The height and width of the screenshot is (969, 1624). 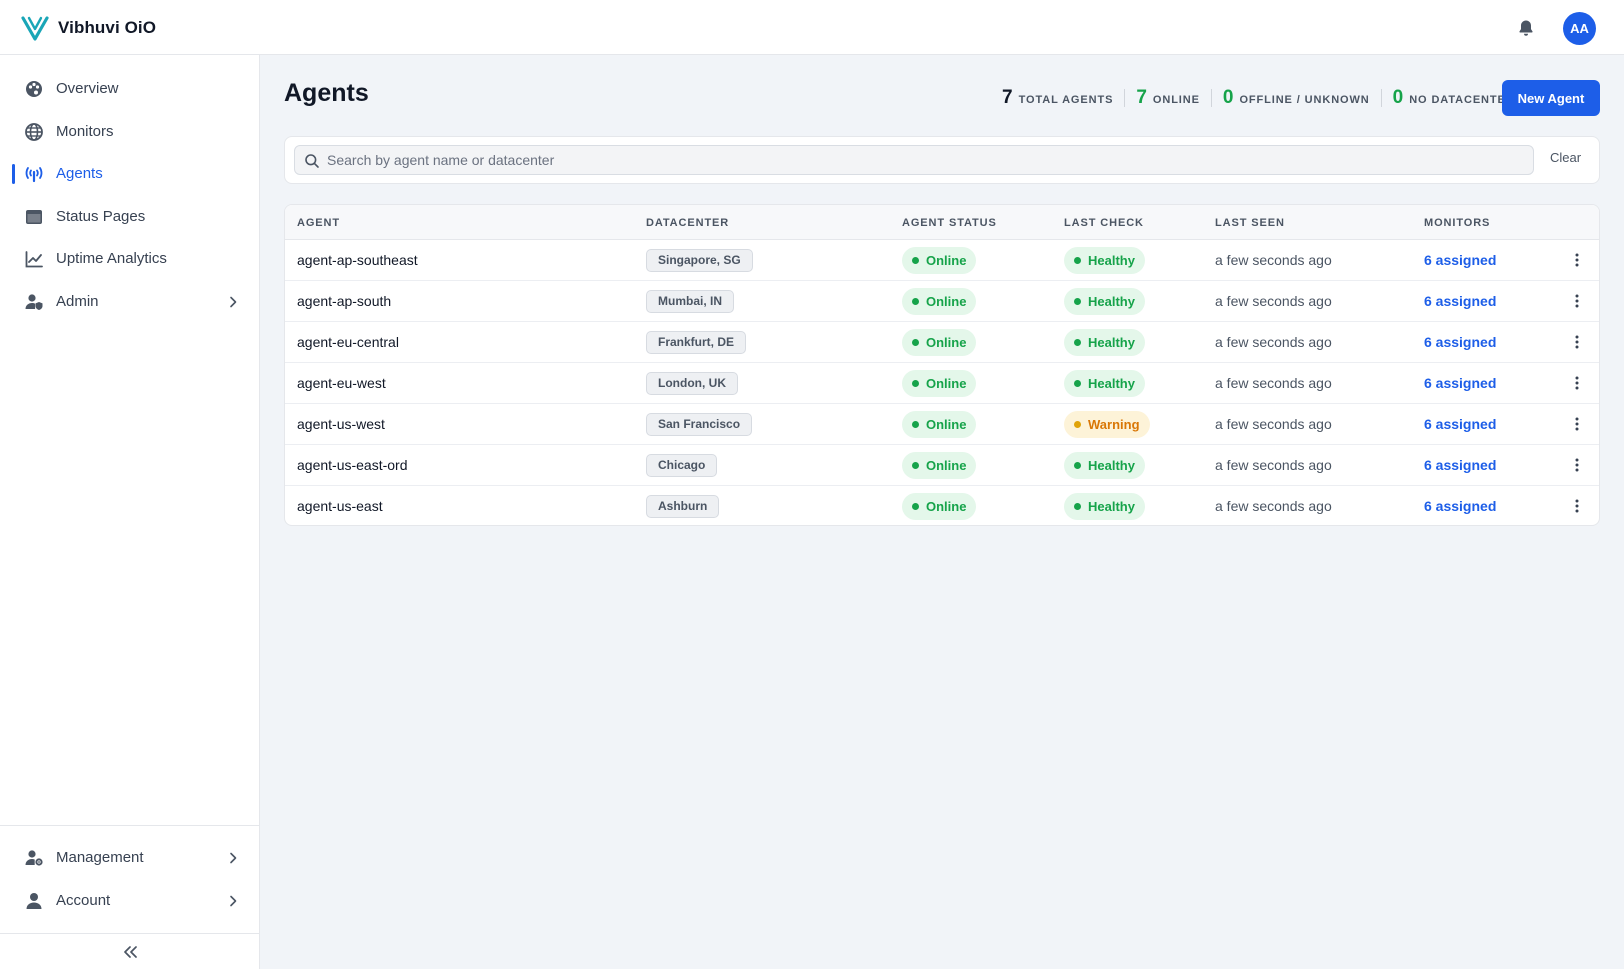 I want to click on agent-name: agent-us-west, so click(x=341, y=424).